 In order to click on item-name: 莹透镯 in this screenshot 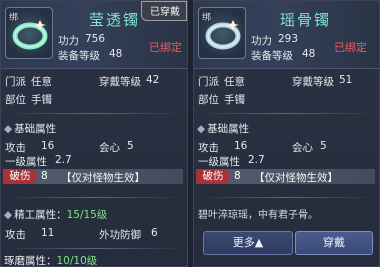, I will do `click(115, 20)`.